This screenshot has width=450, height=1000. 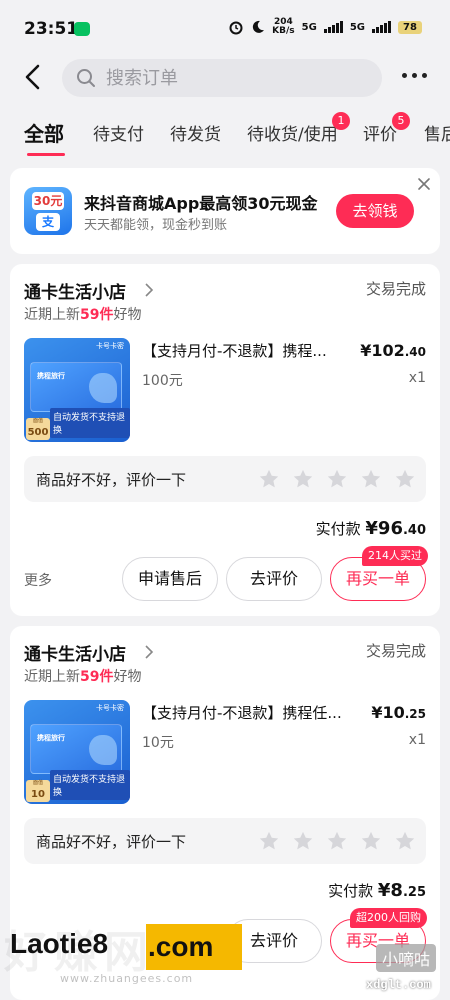 I want to click on signal-label-2: 5G, so click(x=357, y=27).